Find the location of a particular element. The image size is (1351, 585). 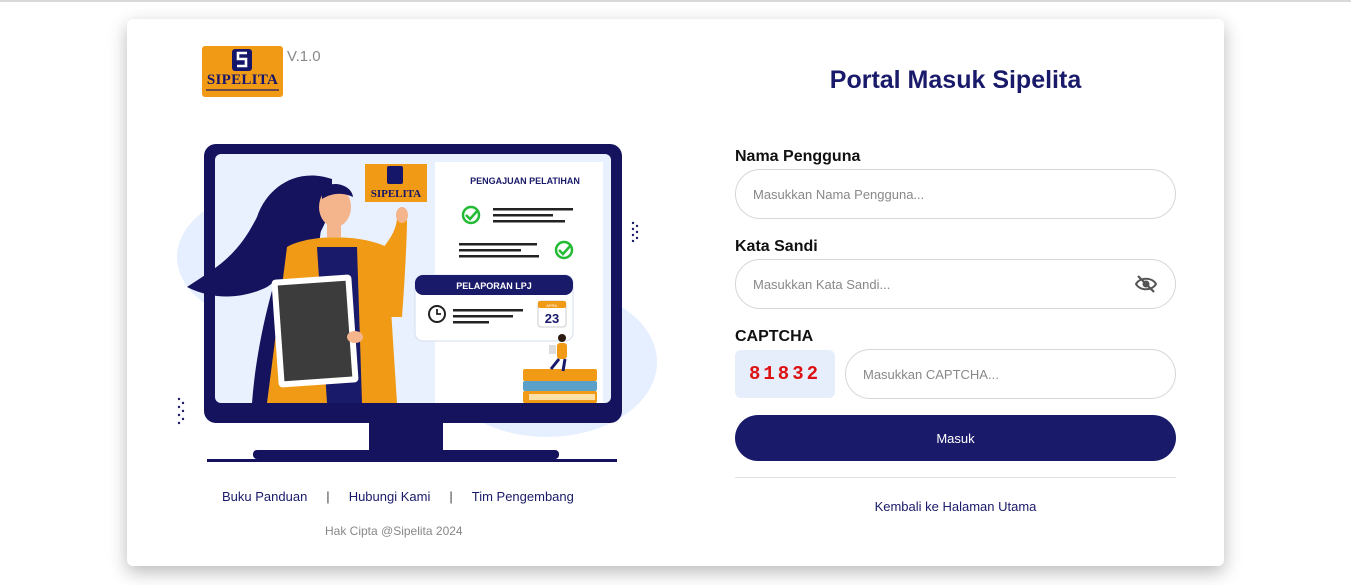

captcha-code: 81832 is located at coordinates (785, 374).